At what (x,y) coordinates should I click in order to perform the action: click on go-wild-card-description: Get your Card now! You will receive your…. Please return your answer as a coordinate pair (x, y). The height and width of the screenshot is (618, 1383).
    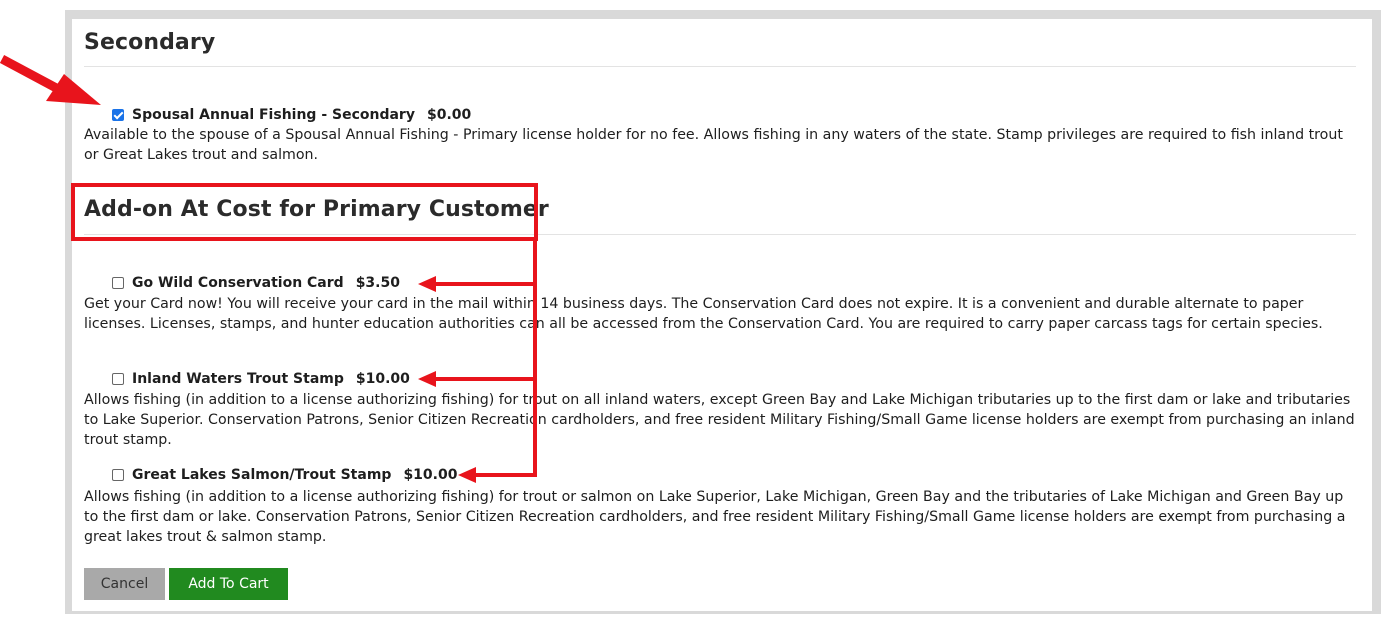
    Looking at the image, I should click on (703, 314).